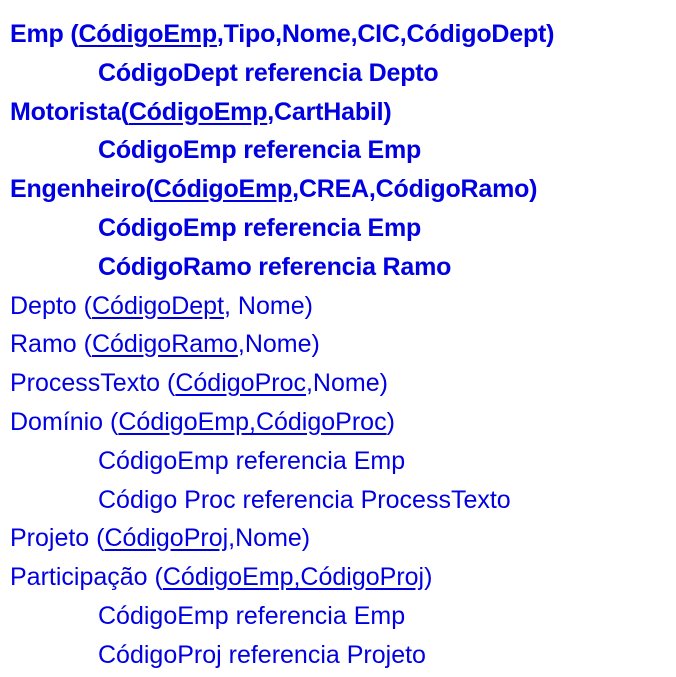  Describe the element at coordinates (329, 111) in the screenshot. I see `schema-text: ,CartHabil)` at that location.